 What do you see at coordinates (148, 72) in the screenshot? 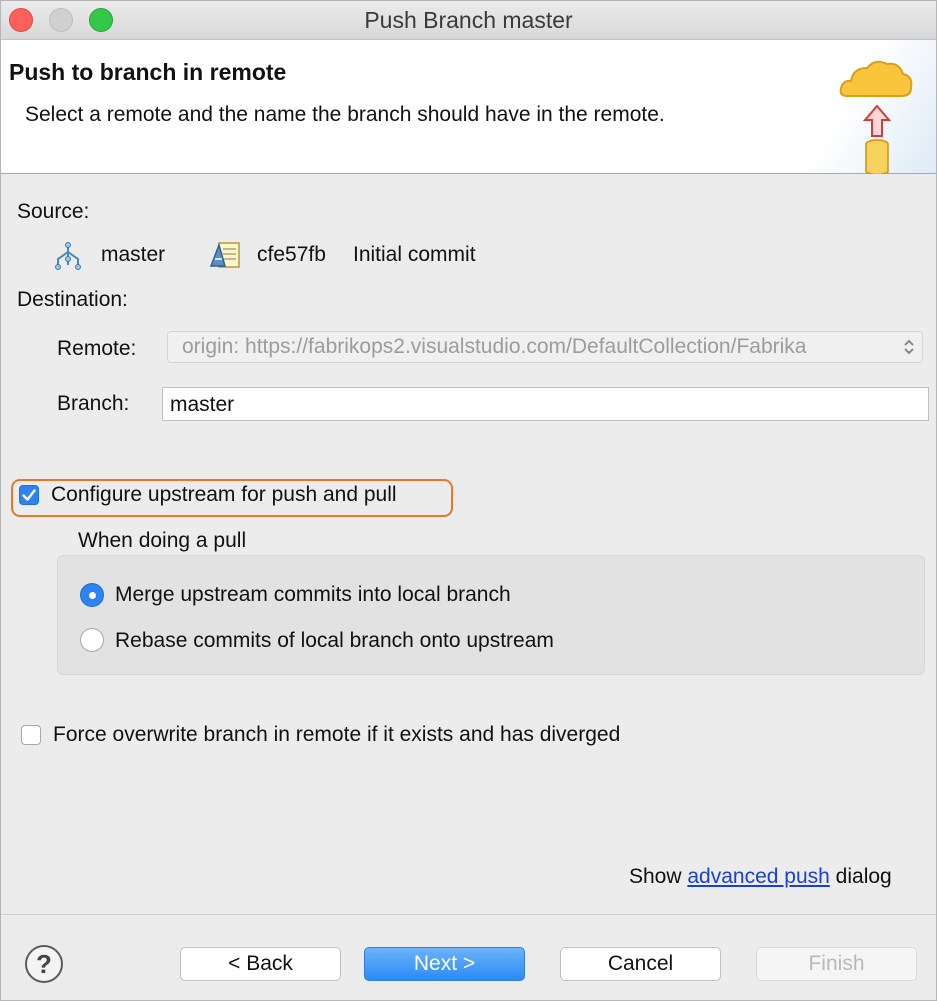
I see `page-title: Push to branch in remote` at bounding box center [148, 72].